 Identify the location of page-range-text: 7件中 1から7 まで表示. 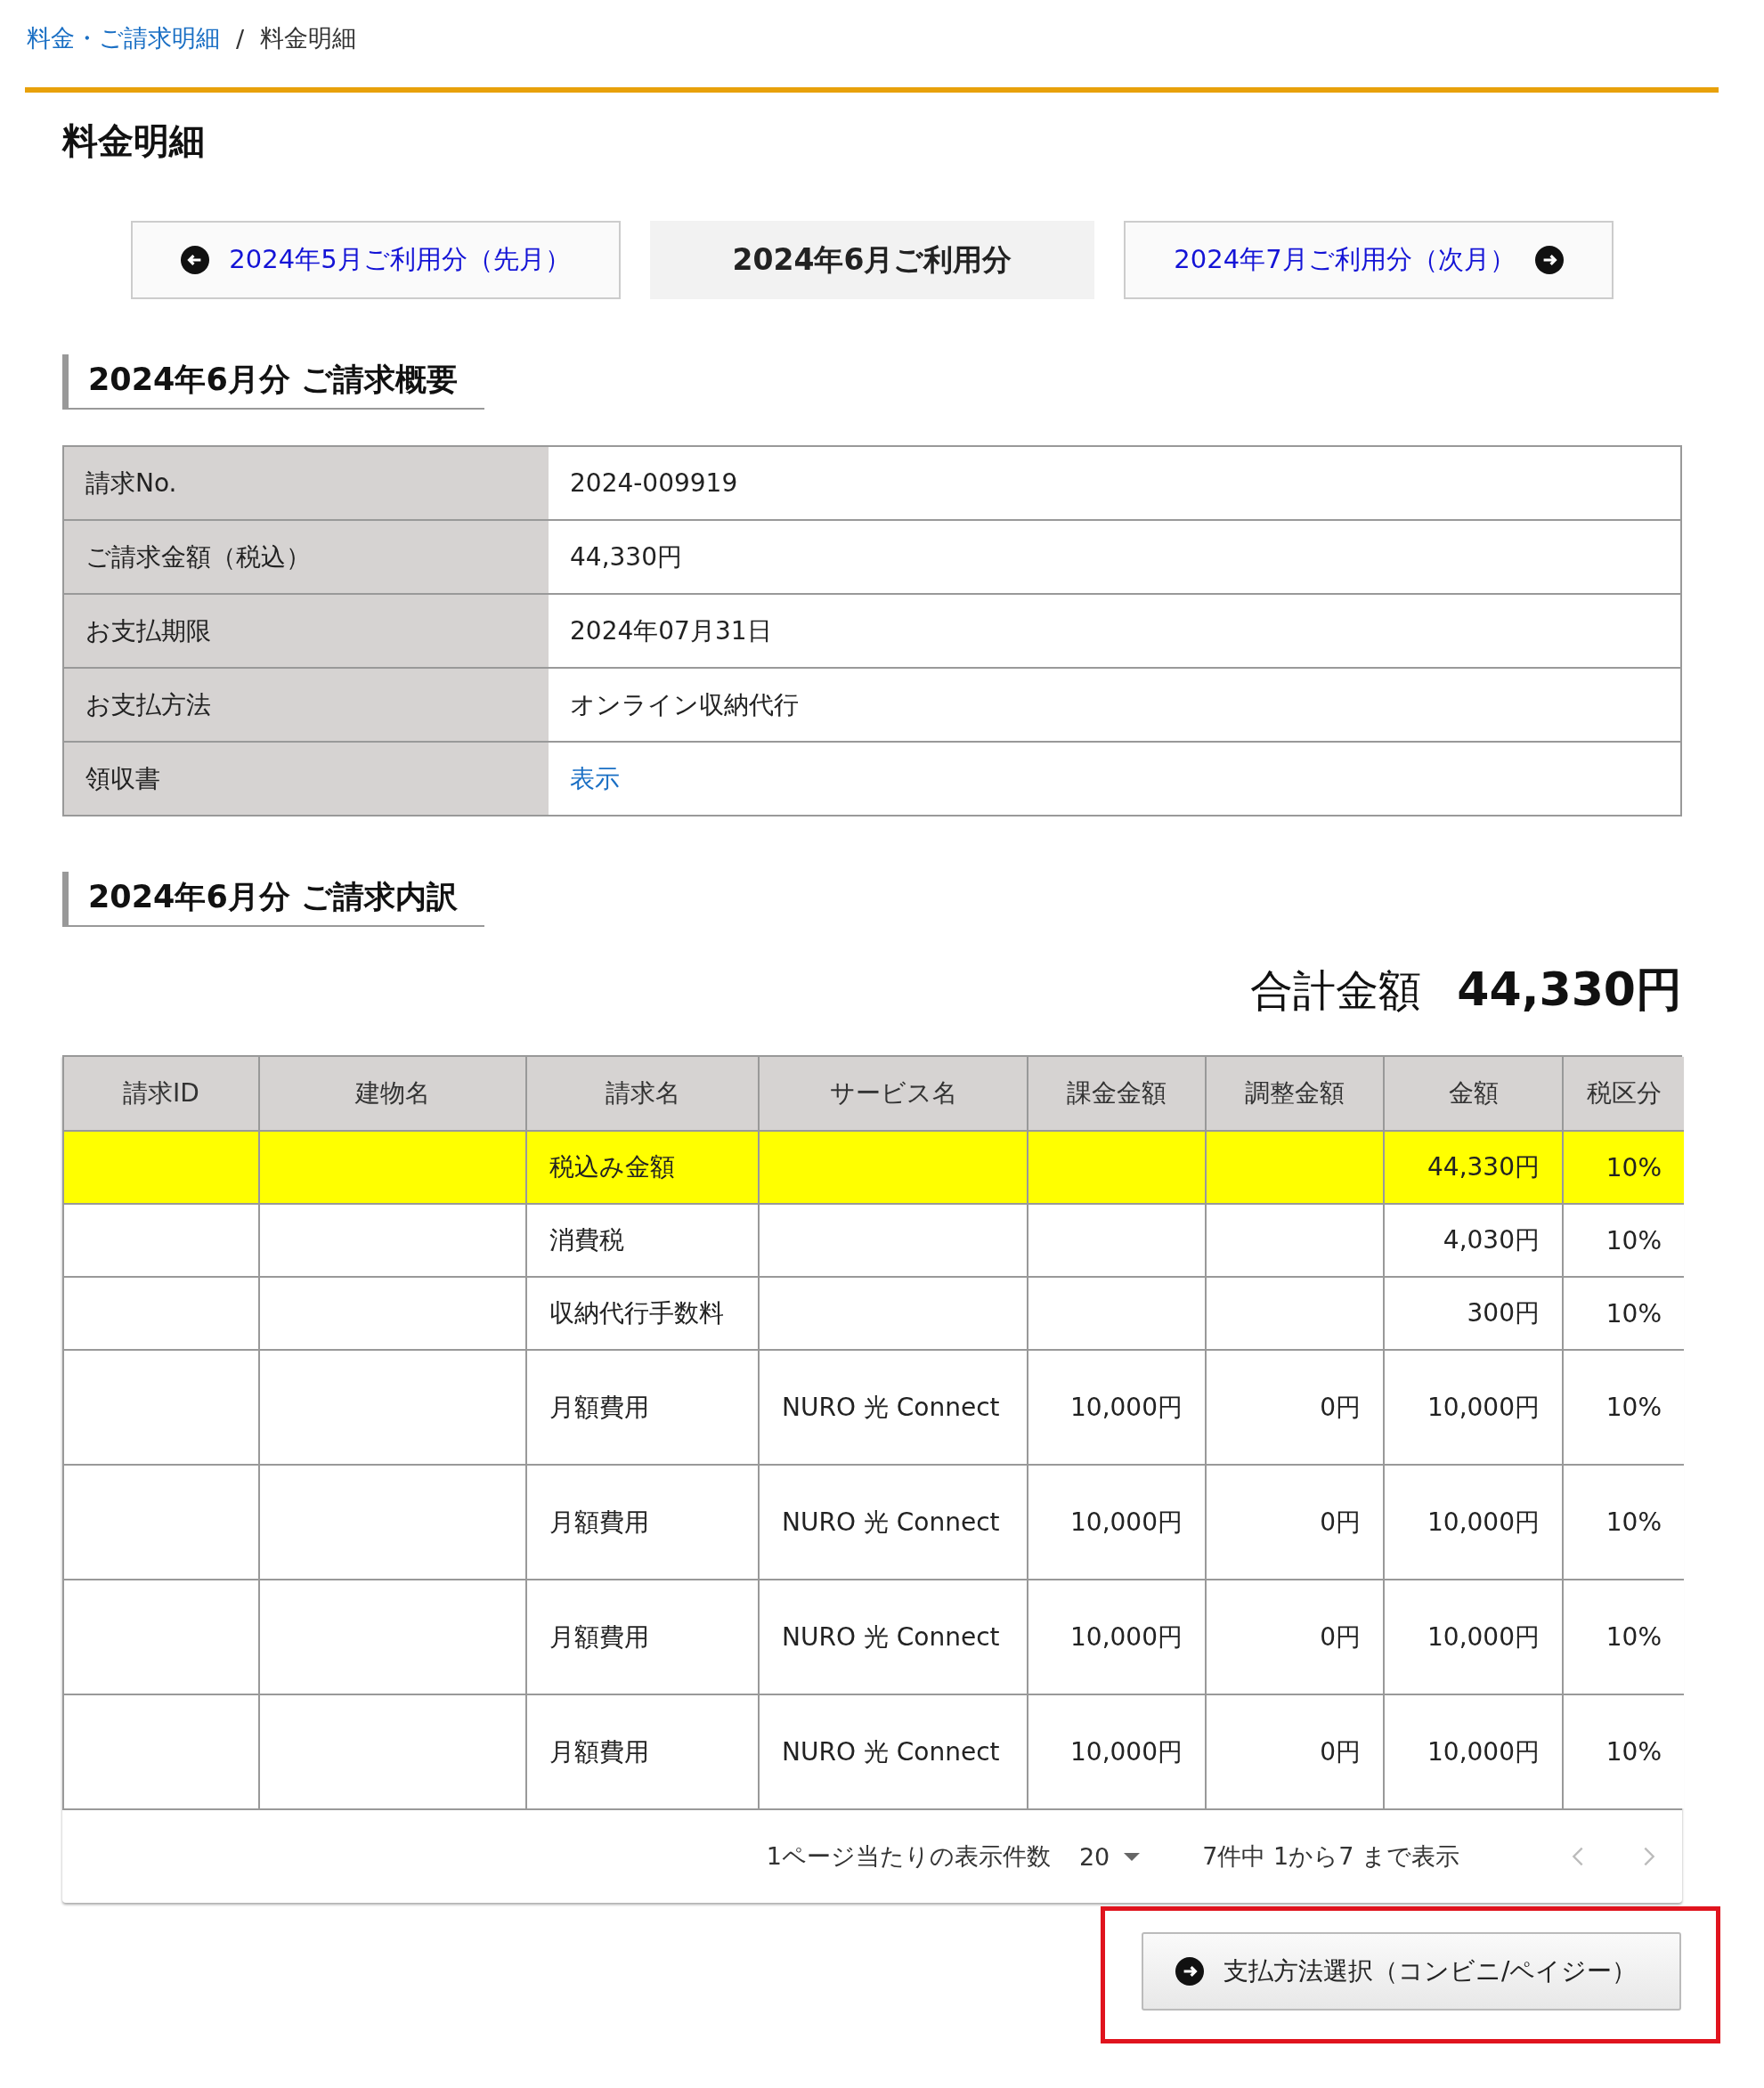
(1330, 1856).